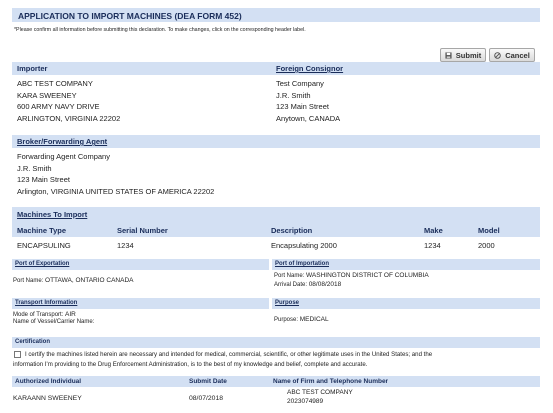 The image size is (553, 413). I want to click on consignor-header-link: Foreign Consignor, so click(309, 68).